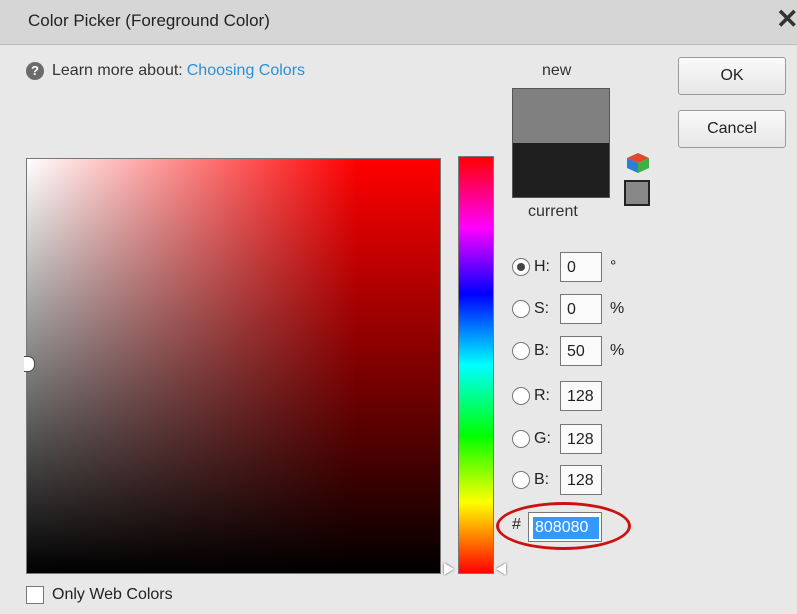 The height and width of the screenshot is (614, 797). I want to click on blue-row: B: 128, so click(557, 480).